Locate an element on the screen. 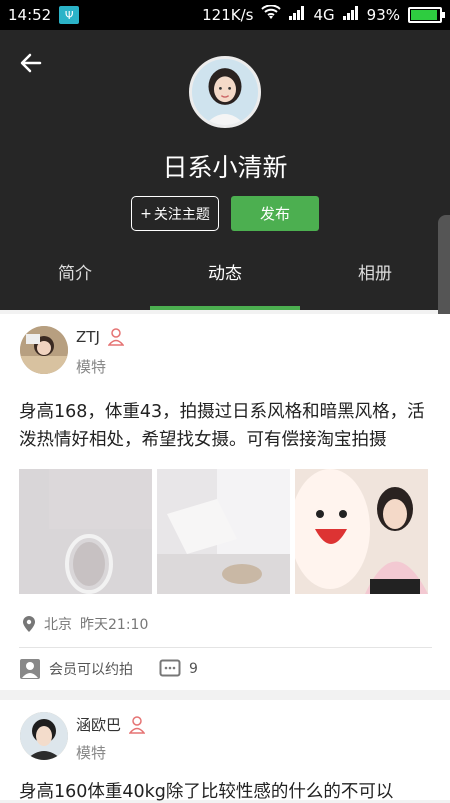  post-username: 涵欧巴 is located at coordinates (111, 724).